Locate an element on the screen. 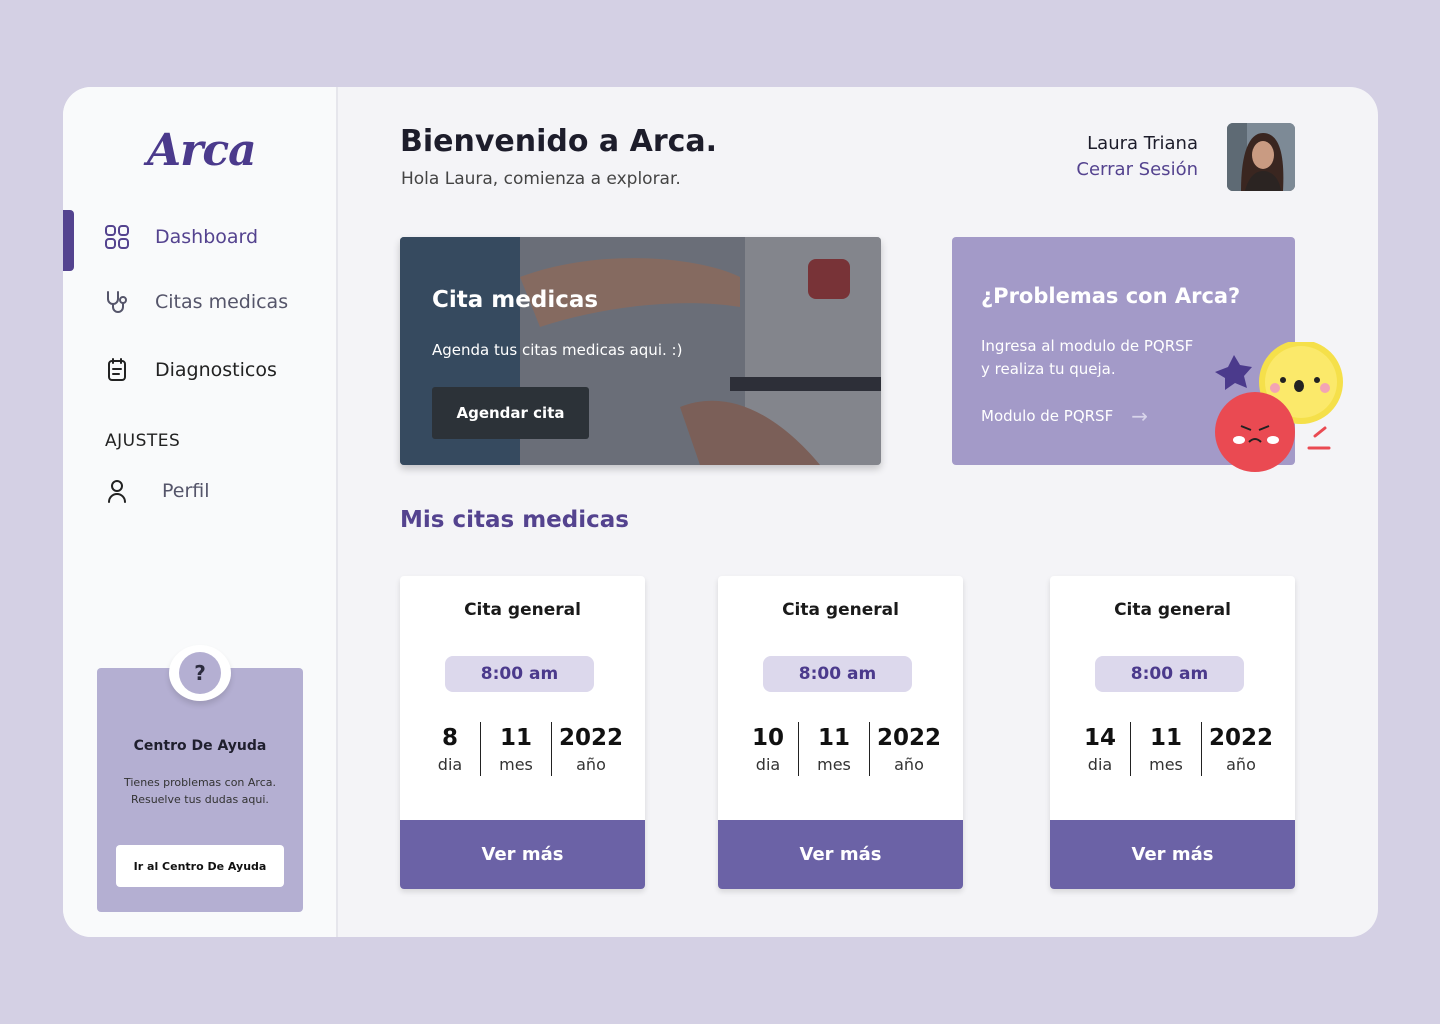  sidebar-item-label: Citas medicas is located at coordinates (222, 302).